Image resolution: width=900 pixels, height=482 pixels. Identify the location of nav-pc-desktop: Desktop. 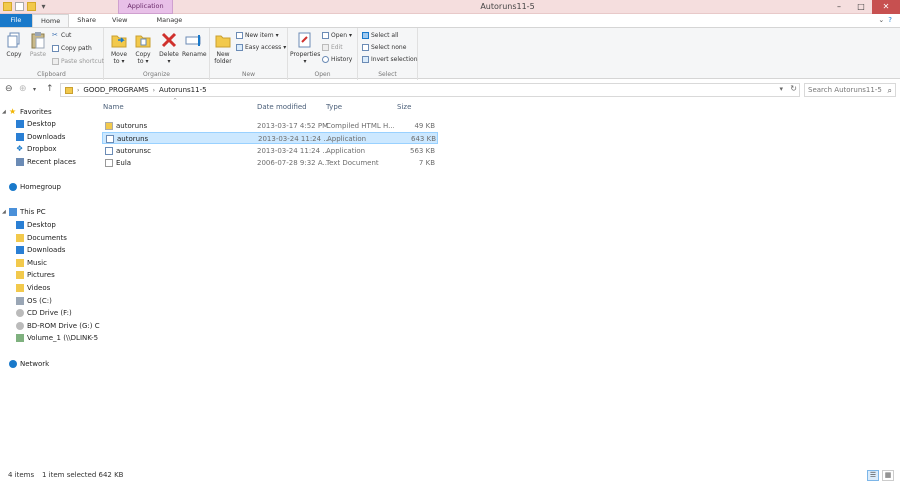
(36, 225).